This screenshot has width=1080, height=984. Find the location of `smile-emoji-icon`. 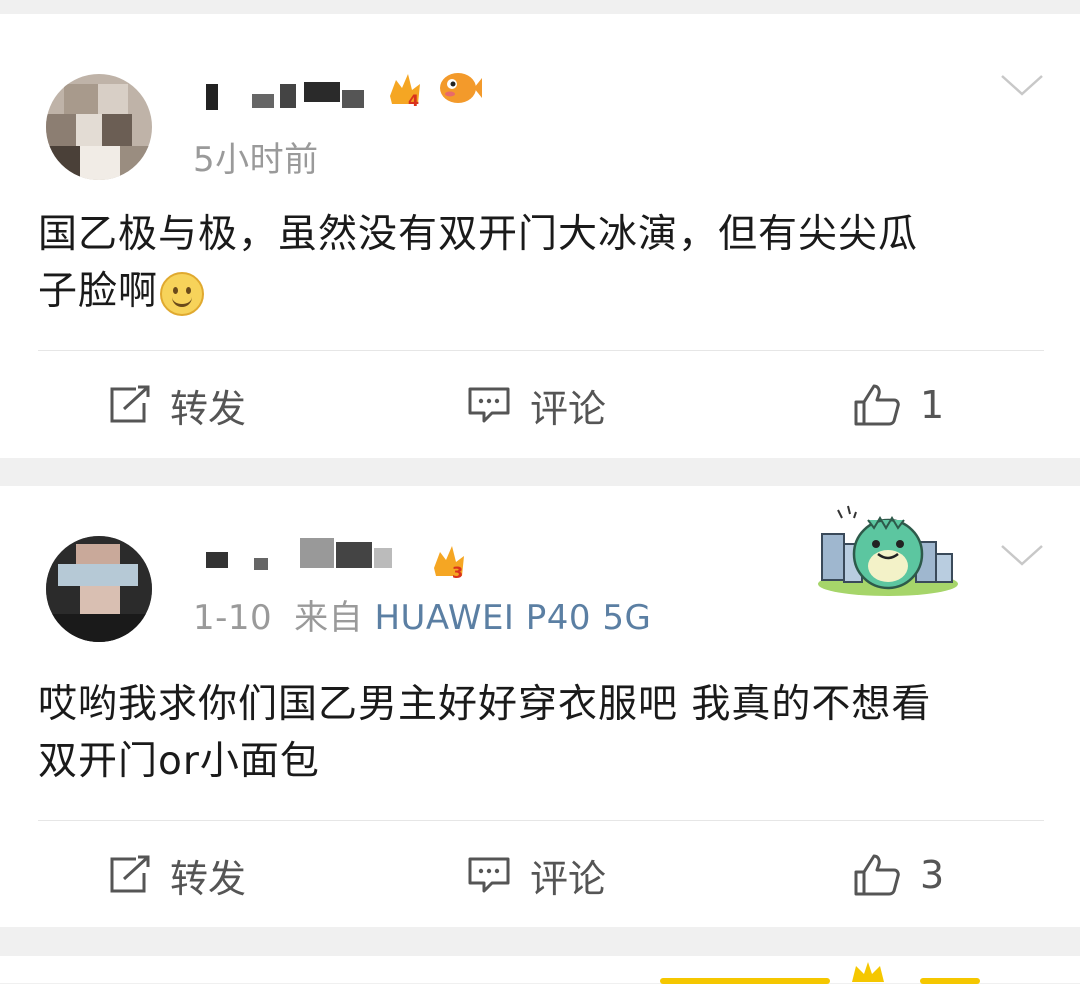

smile-emoji-icon is located at coordinates (182, 293).